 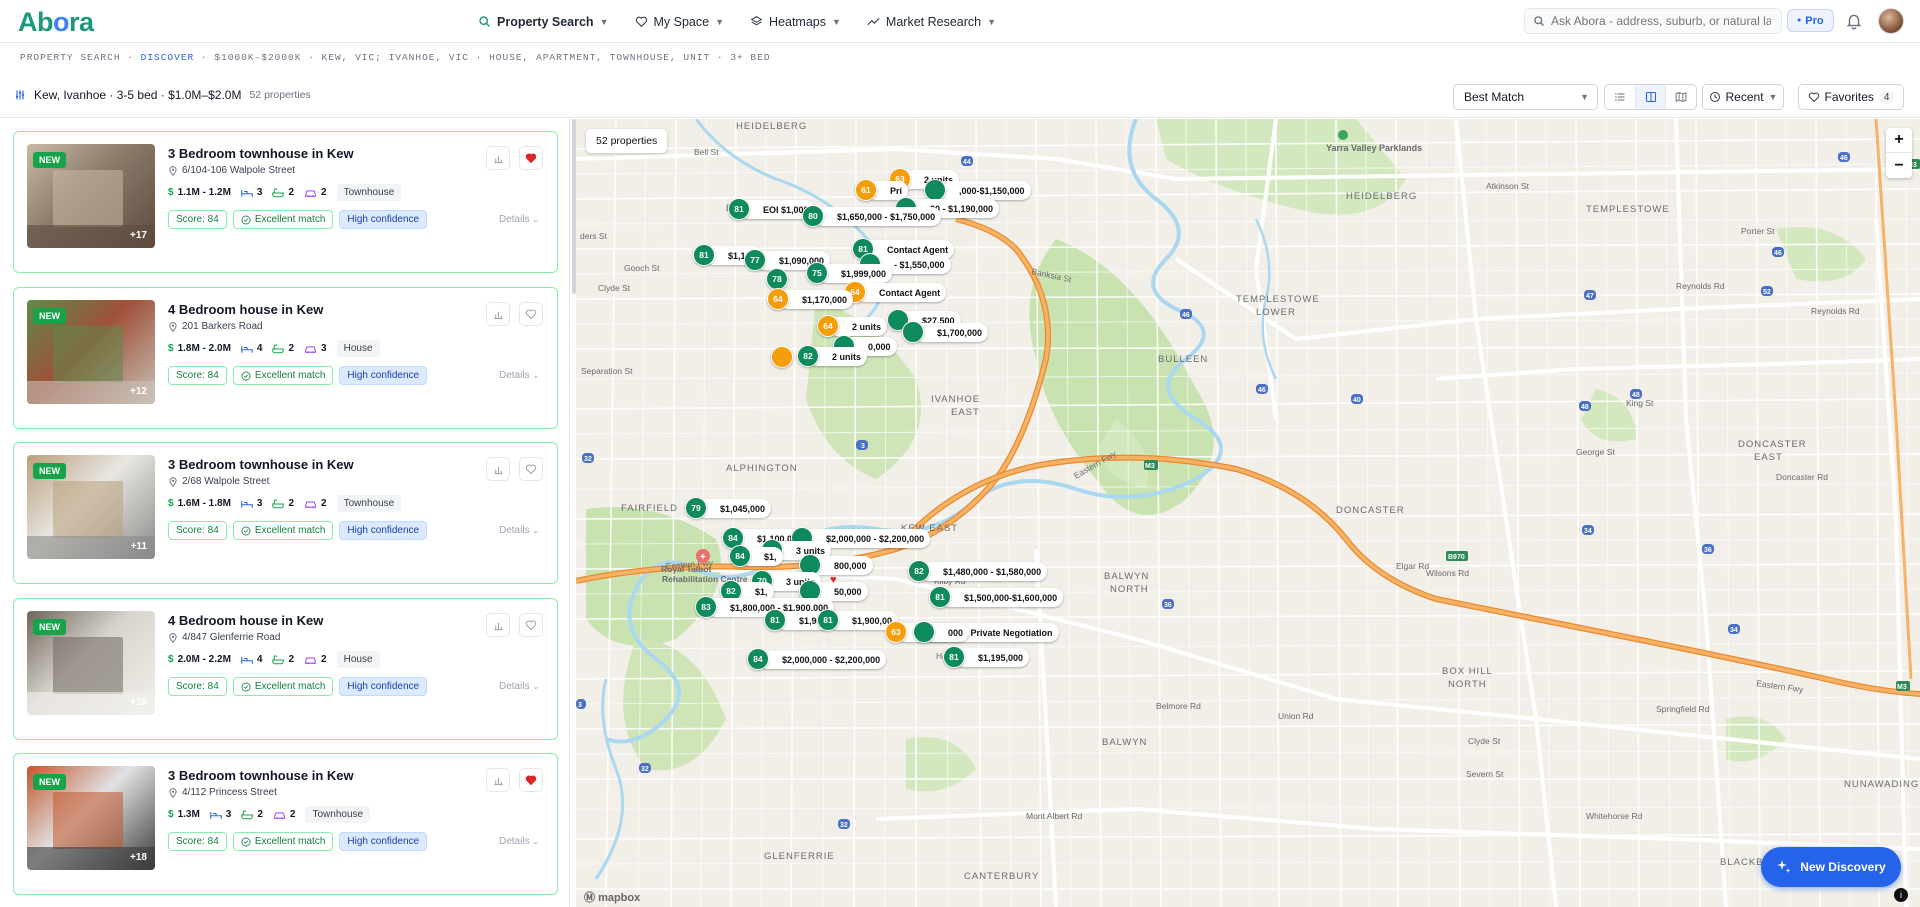 What do you see at coordinates (901, 292) in the screenshot?
I see `price-pill: Contact Agent` at bounding box center [901, 292].